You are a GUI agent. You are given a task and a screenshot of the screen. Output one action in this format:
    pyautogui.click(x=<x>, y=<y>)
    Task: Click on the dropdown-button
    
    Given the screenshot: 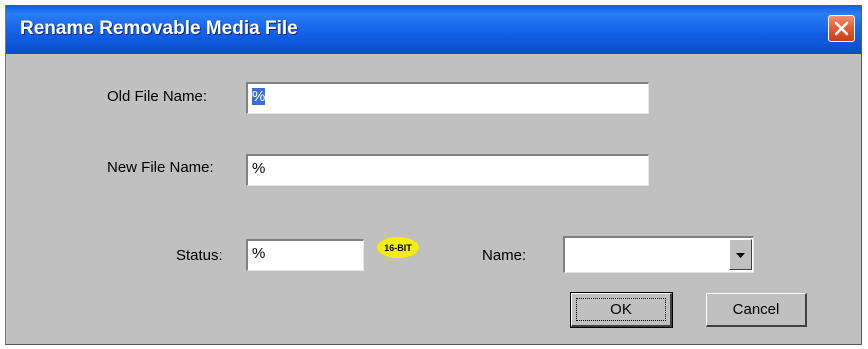 What is the action you would take?
    pyautogui.click(x=740, y=254)
    